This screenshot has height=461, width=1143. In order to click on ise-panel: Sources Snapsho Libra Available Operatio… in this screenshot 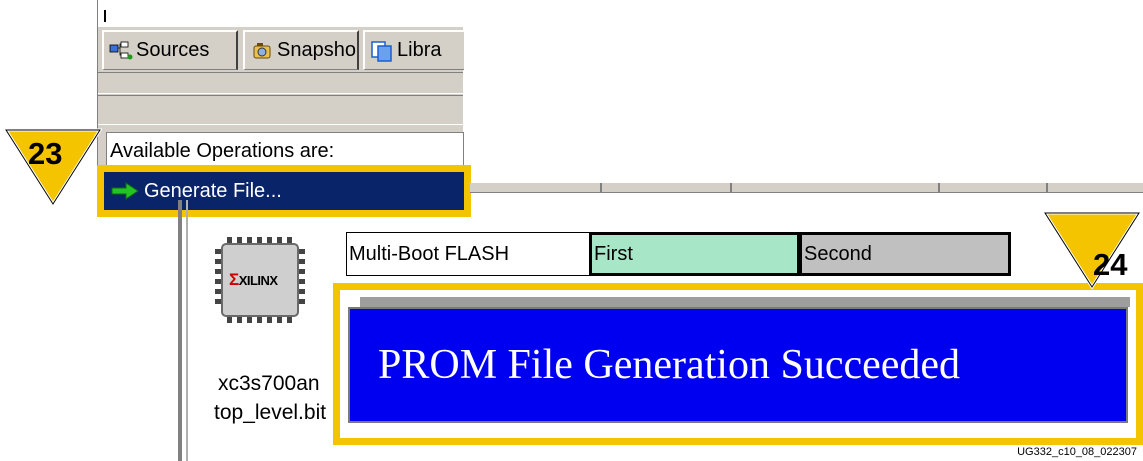, I will do `click(280, 95)`.